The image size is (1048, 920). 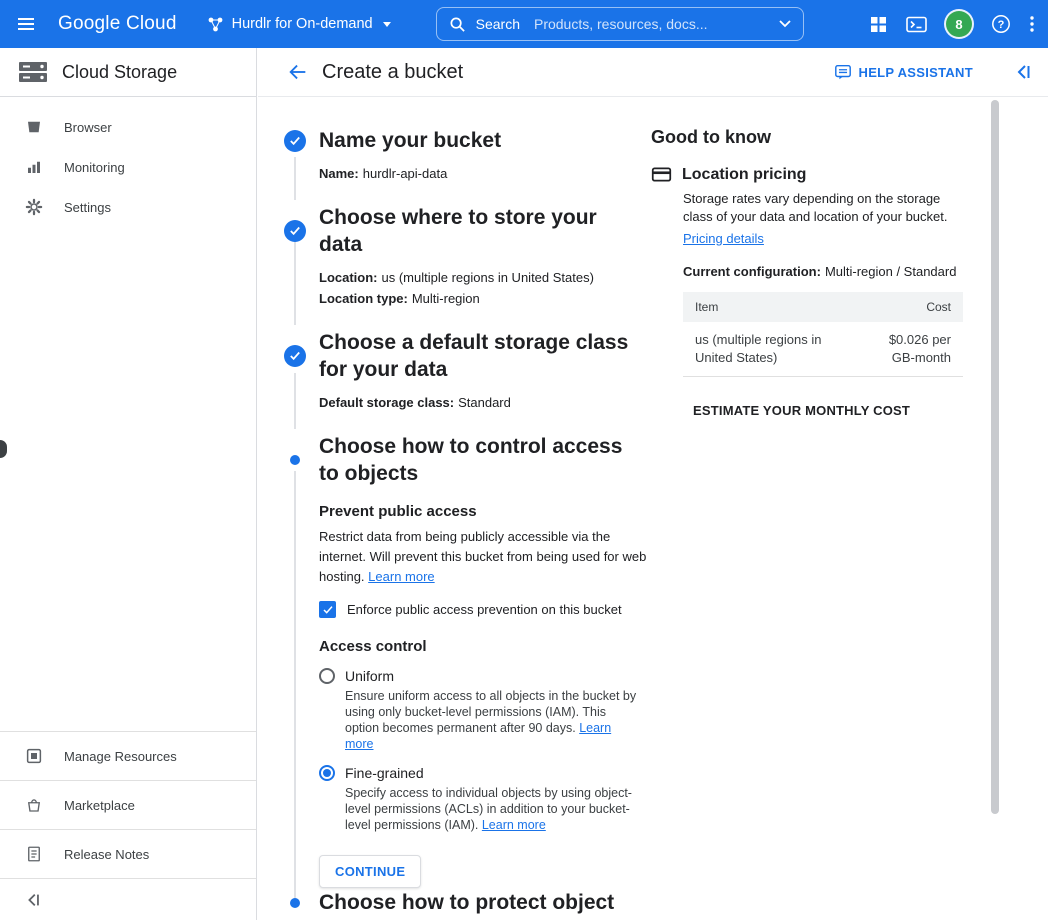 I want to click on help-assistant-button: HELP ASSISTANT, so click(x=903, y=72).